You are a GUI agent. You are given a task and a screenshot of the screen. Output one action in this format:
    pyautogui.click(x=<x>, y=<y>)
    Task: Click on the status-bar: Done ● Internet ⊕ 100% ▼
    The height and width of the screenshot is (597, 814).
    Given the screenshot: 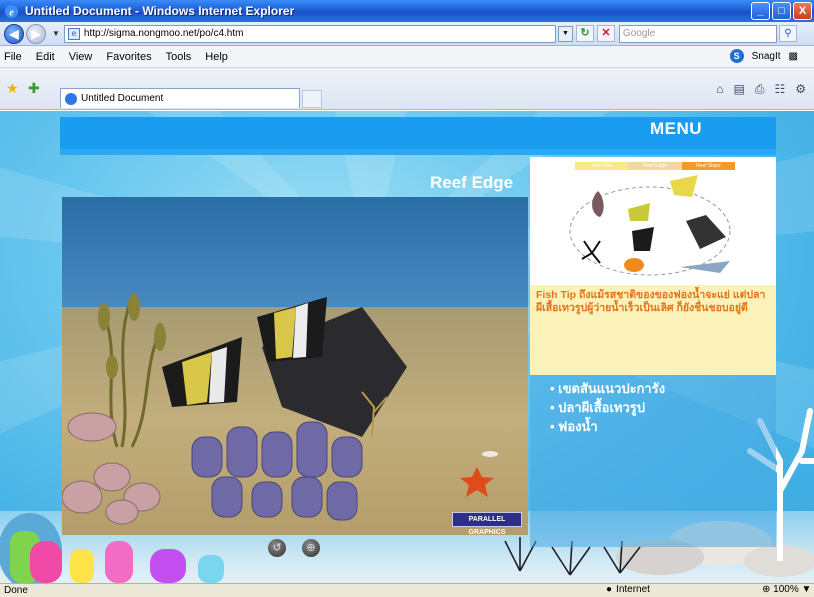 What is the action you would take?
    pyautogui.click(x=407, y=590)
    